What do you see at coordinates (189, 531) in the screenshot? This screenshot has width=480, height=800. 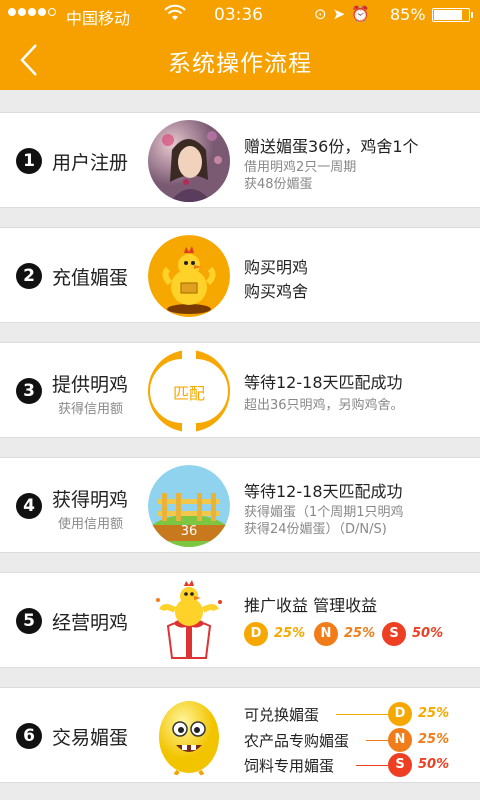 I see `capacity-label: 36` at bounding box center [189, 531].